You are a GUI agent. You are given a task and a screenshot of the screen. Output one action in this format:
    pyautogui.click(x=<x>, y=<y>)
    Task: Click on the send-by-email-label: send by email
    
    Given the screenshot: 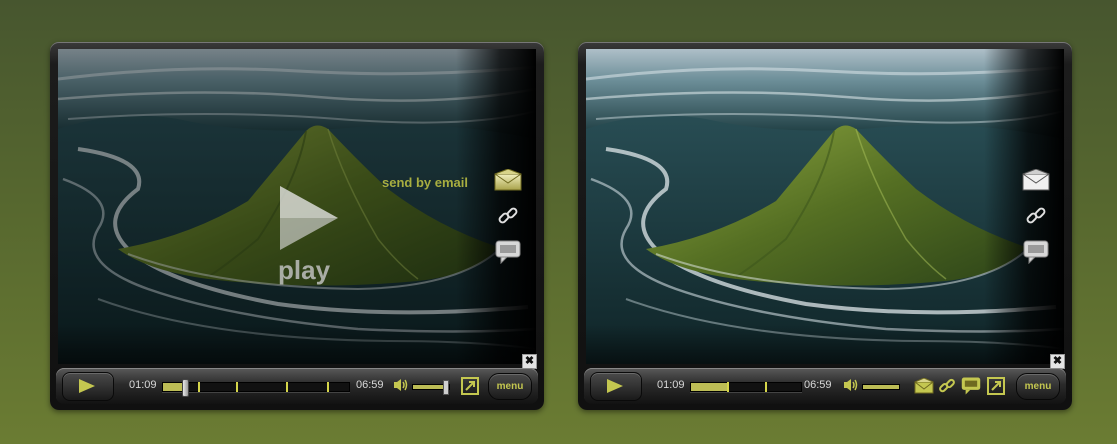 What is the action you would take?
    pyautogui.click(x=425, y=182)
    